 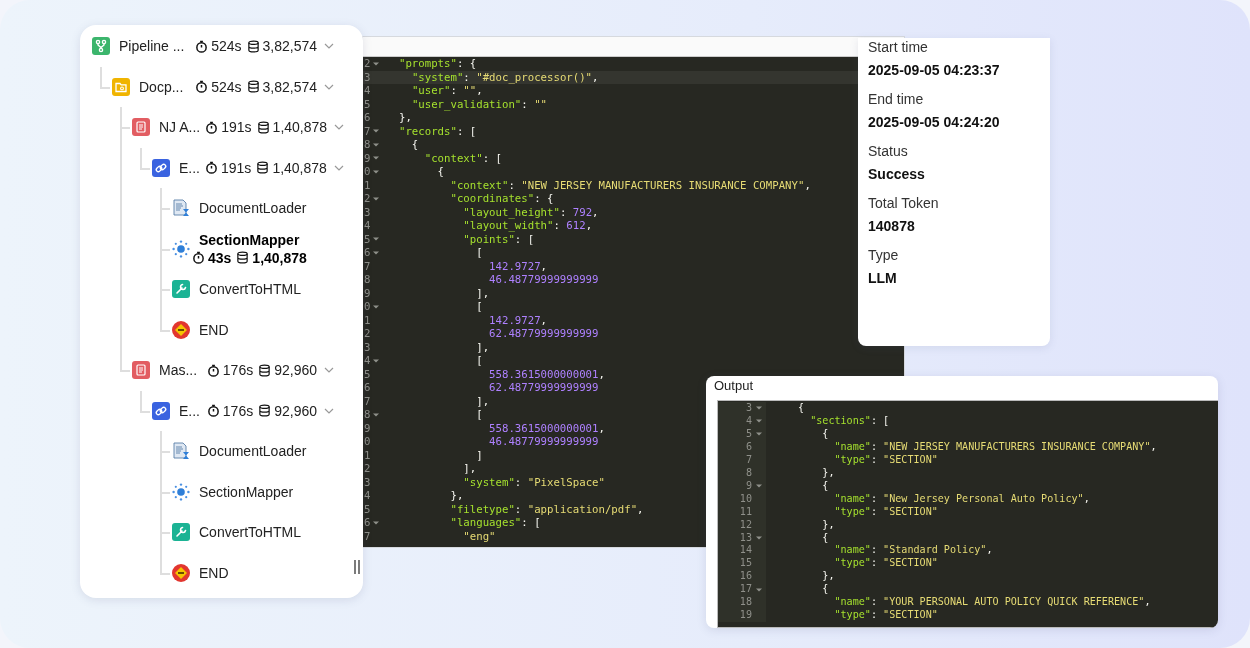 What do you see at coordinates (479, 307) in the screenshot?
I see `code-line: [` at bounding box center [479, 307].